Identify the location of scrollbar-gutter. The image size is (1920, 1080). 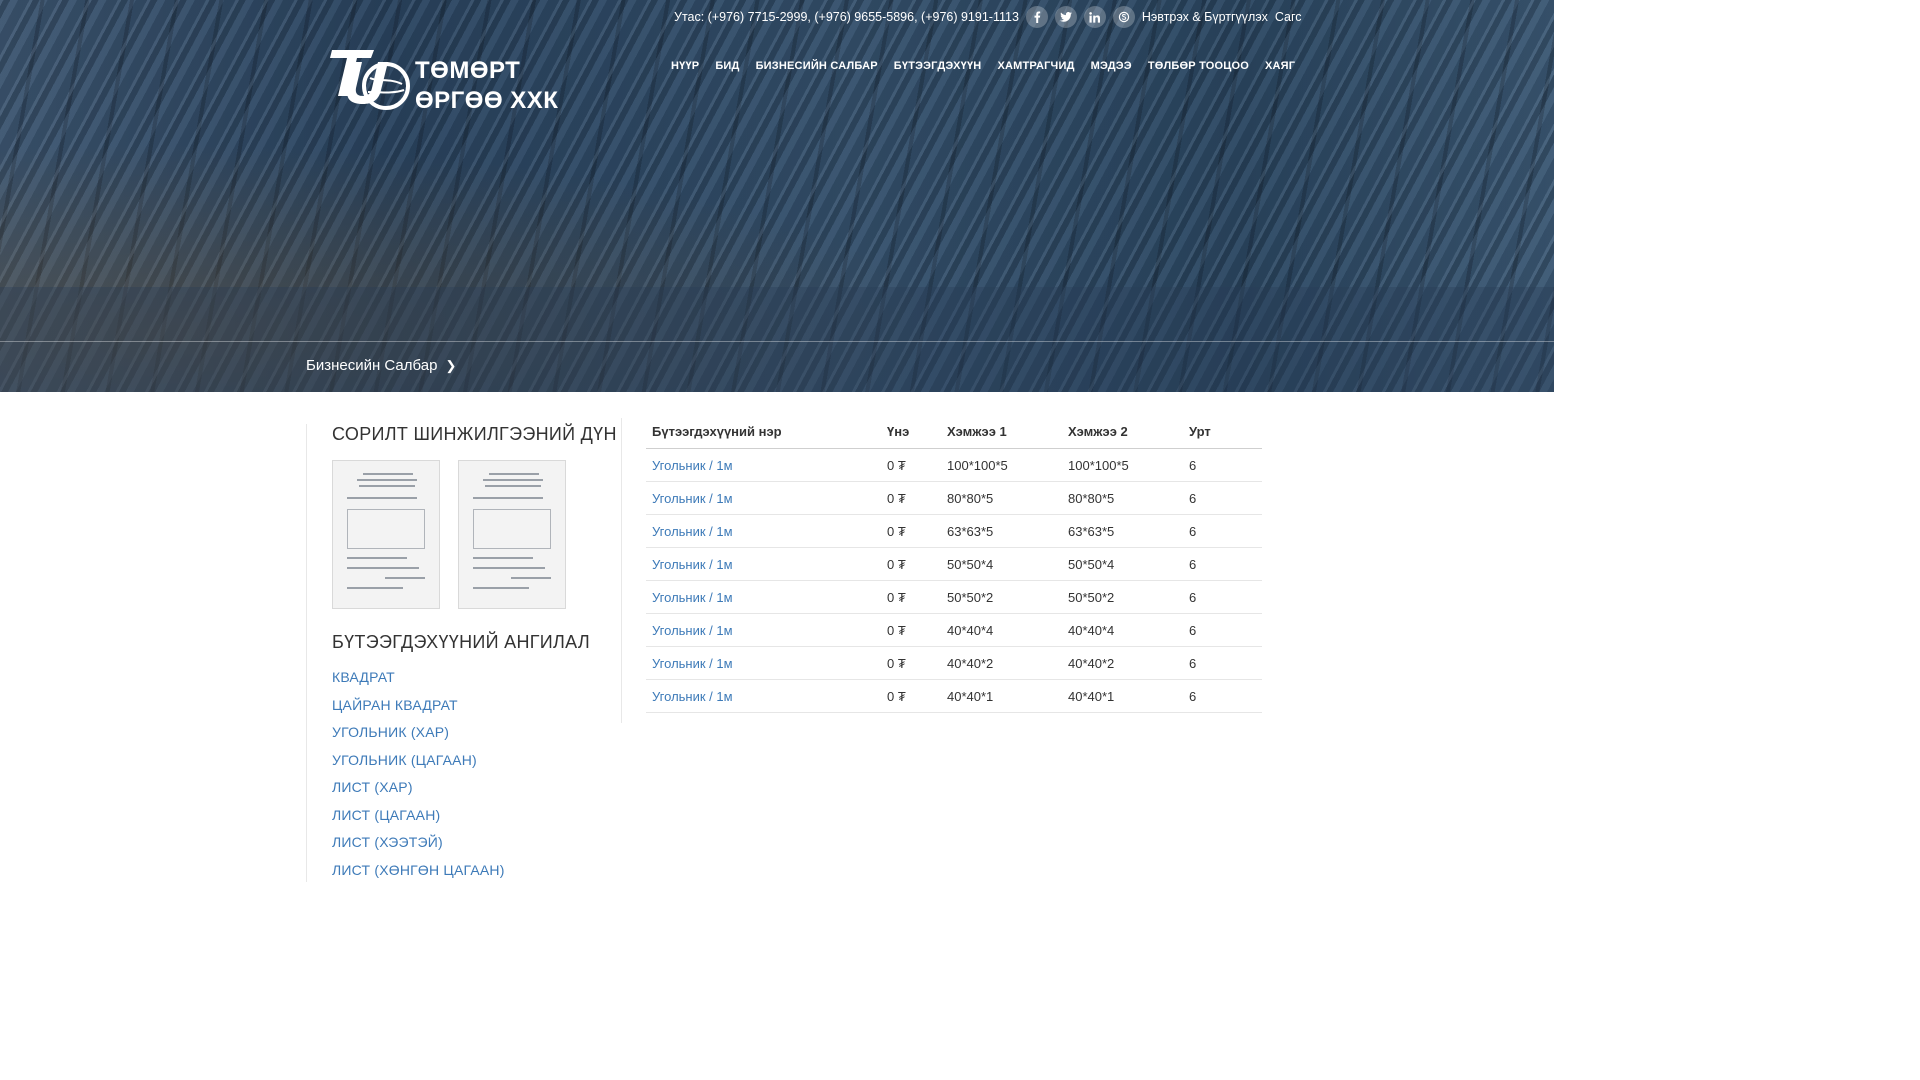
(1561, 196).